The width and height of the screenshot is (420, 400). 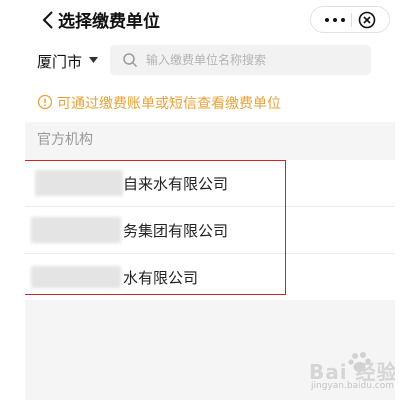 I want to click on tip-banner: 可通过缴费账单或短信查看缴费单位, so click(x=210, y=102).